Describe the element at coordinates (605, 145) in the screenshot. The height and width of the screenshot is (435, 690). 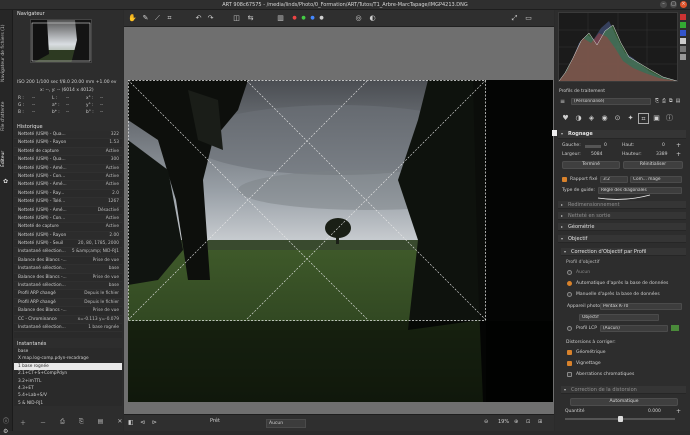
I see `crop-x-value: 0` at that location.